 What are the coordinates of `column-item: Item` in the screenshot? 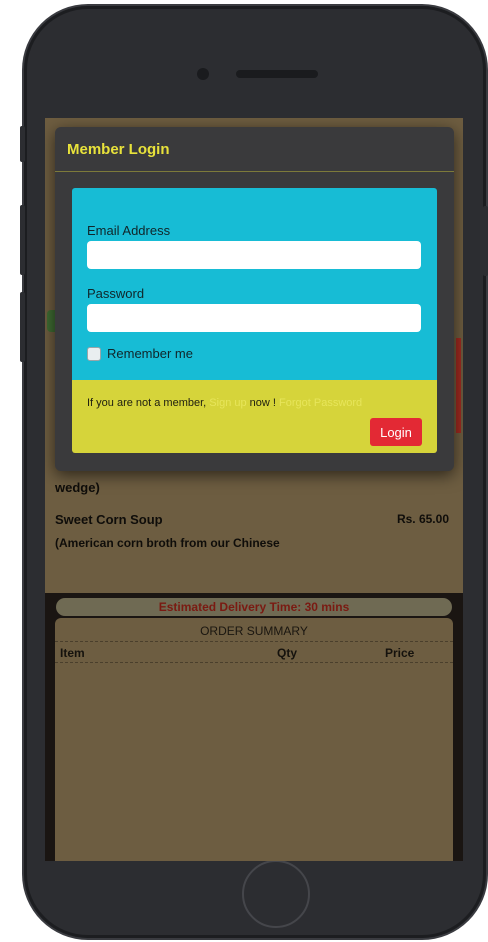 It's located at (72, 653).